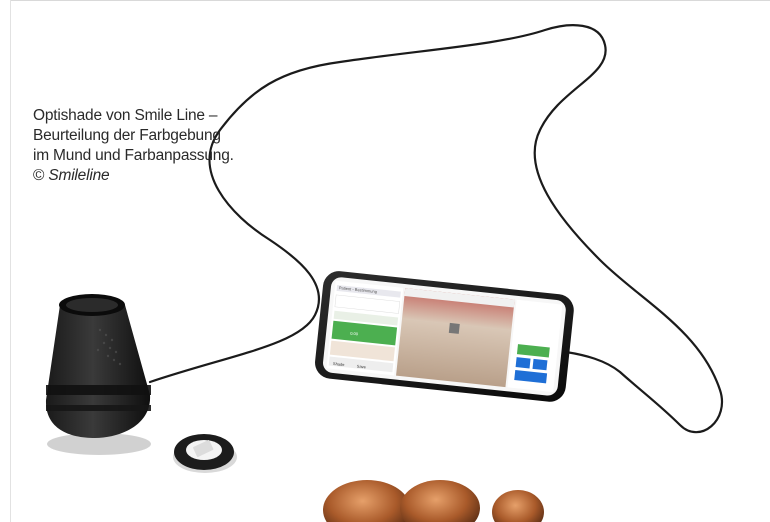 The width and height of the screenshot is (770, 522). Describe the element at coordinates (125, 115) in the screenshot. I see `caption-line-1: Optishade von Smile Line –` at that location.